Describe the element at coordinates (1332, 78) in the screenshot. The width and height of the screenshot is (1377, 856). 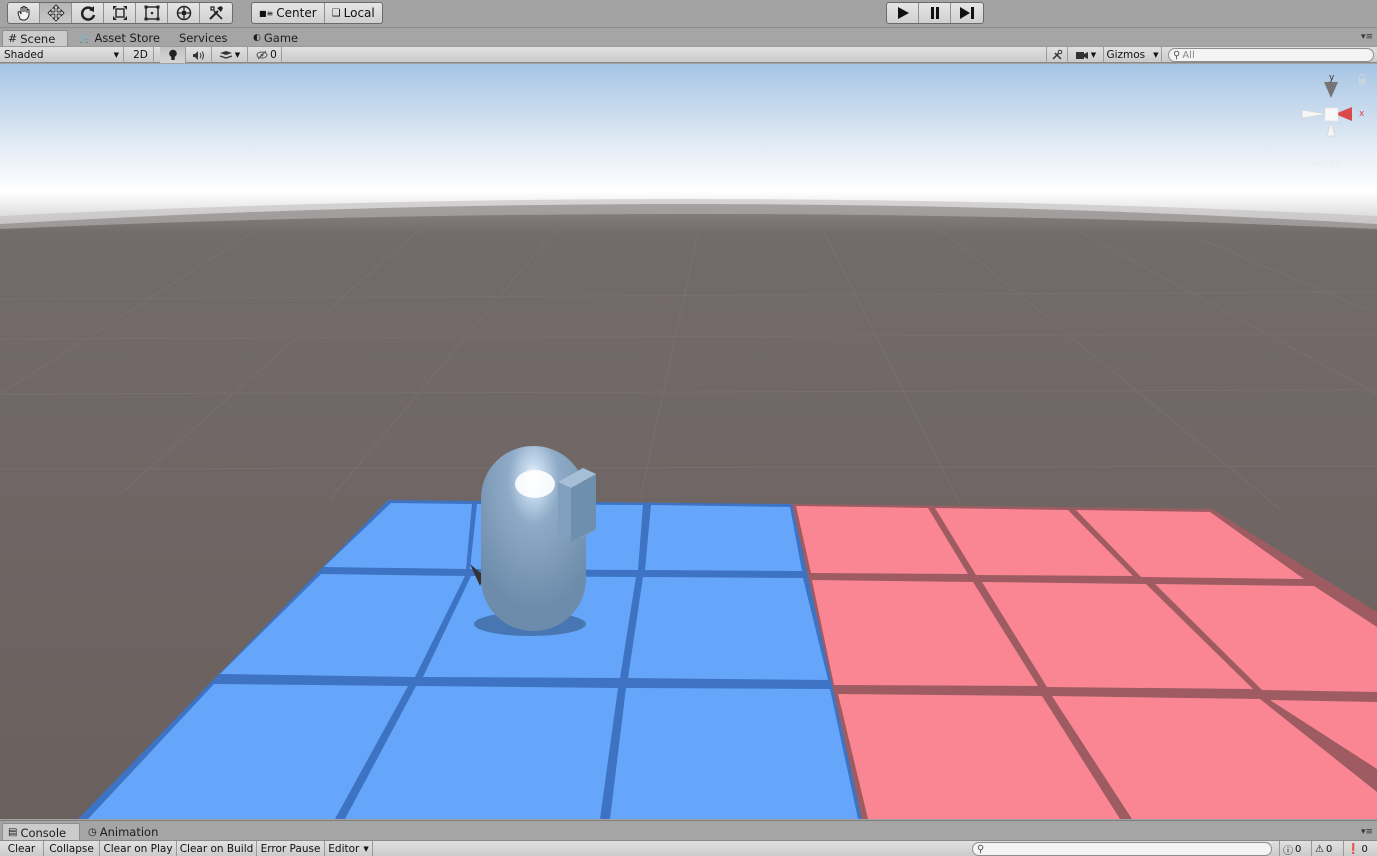
I see `gizmo-y-label: y` at that location.